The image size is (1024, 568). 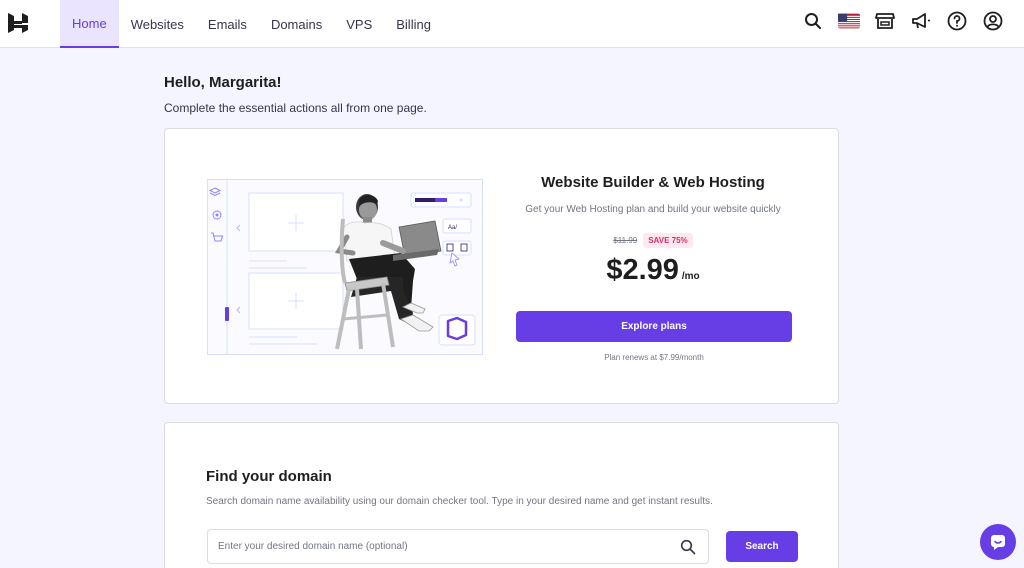 I want to click on nav-item-vps: VPS, so click(x=359, y=24).